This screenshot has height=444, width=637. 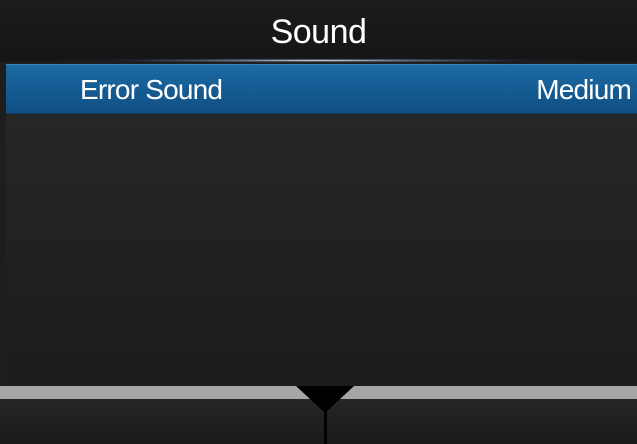 What do you see at coordinates (584, 89) in the screenshot?
I see `list-item-value: Medium` at bounding box center [584, 89].